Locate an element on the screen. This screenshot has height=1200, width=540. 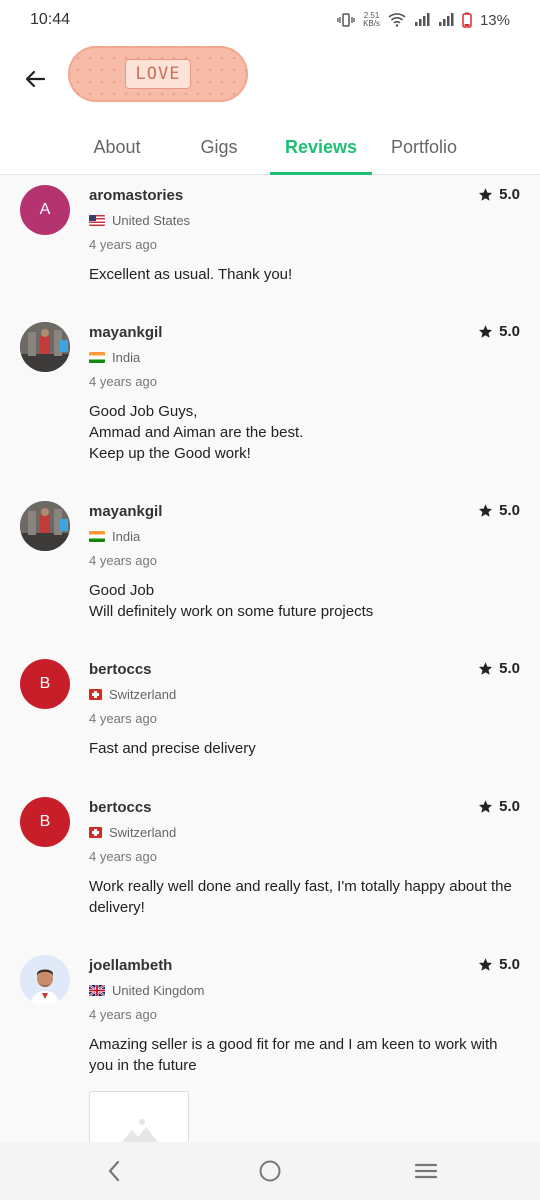
status-time: 10:44 is located at coordinates (50, 19).